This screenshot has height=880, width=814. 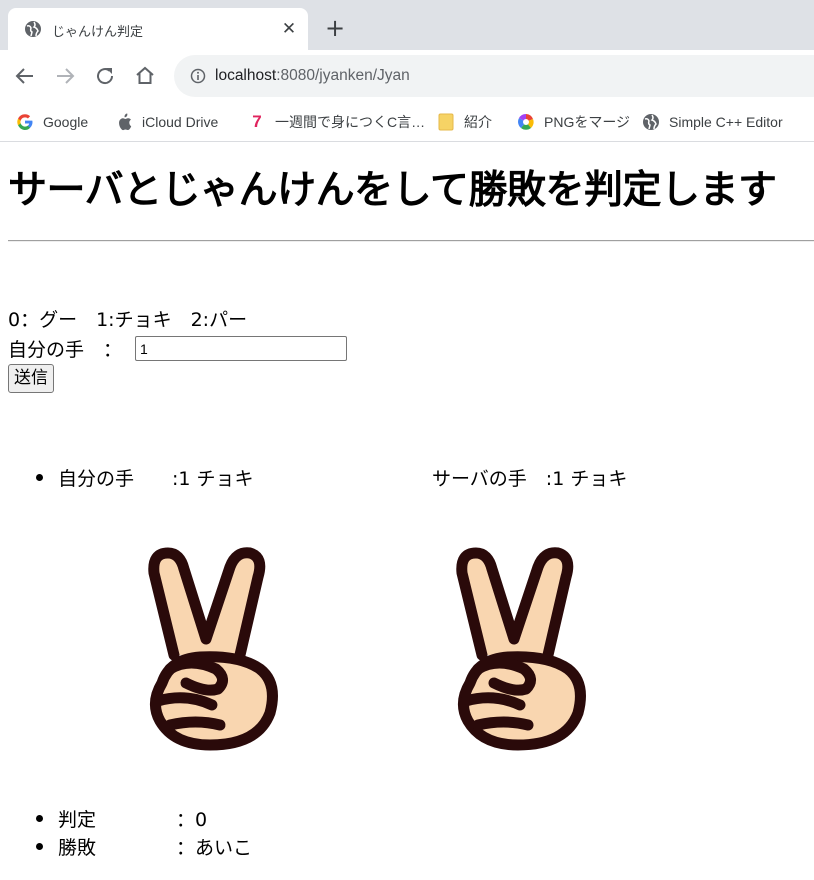 What do you see at coordinates (98, 32) in the screenshot?
I see `tab-title: じゃんけん判定` at bounding box center [98, 32].